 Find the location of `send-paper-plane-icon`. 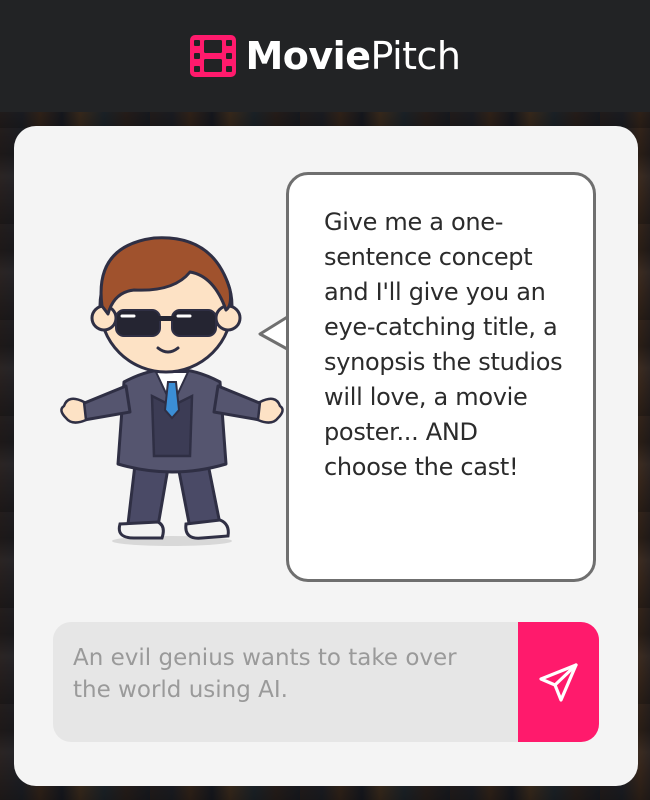

send-paper-plane-icon is located at coordinates (558, 682).